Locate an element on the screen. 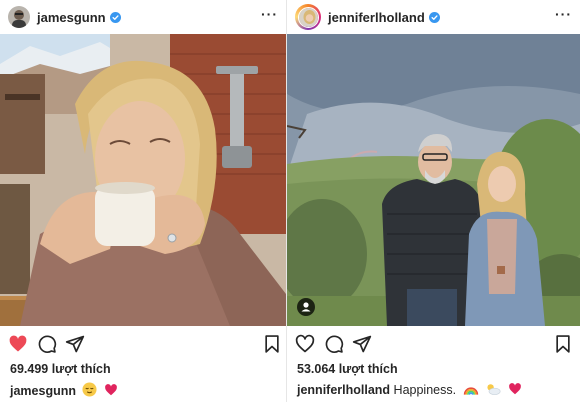 The width and height of the screenshot is (580, 402). like-count: 53.064 lượt thích is located at coordinates (347, 369).